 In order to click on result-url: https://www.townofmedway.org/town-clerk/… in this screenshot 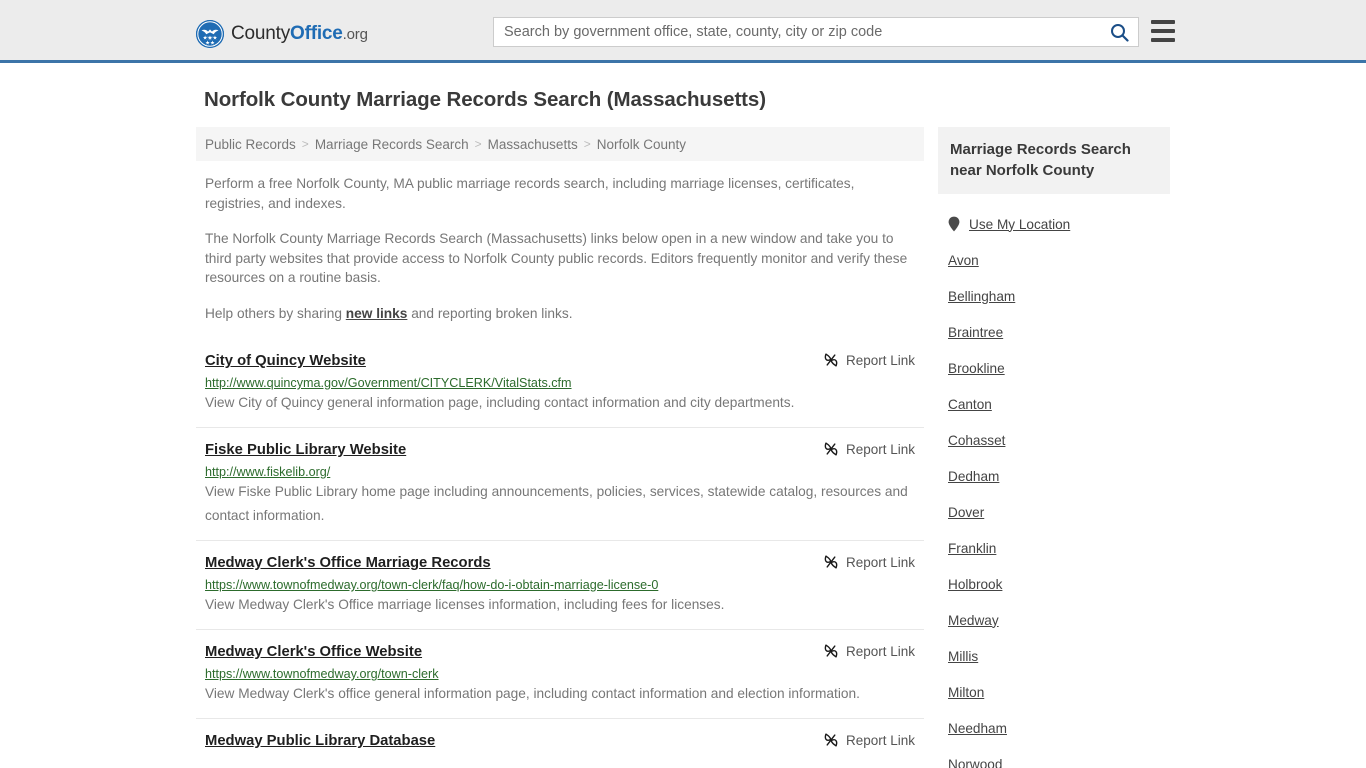, I will do `click(560, 585)`.